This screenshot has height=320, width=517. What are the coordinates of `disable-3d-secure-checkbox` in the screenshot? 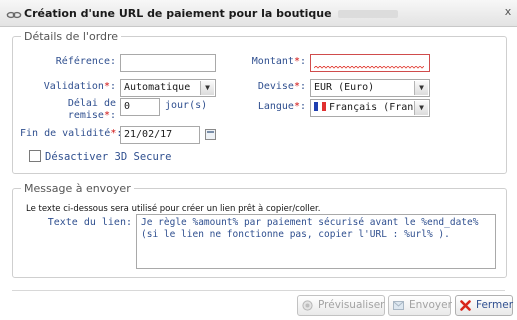 It's located at (35, 156).